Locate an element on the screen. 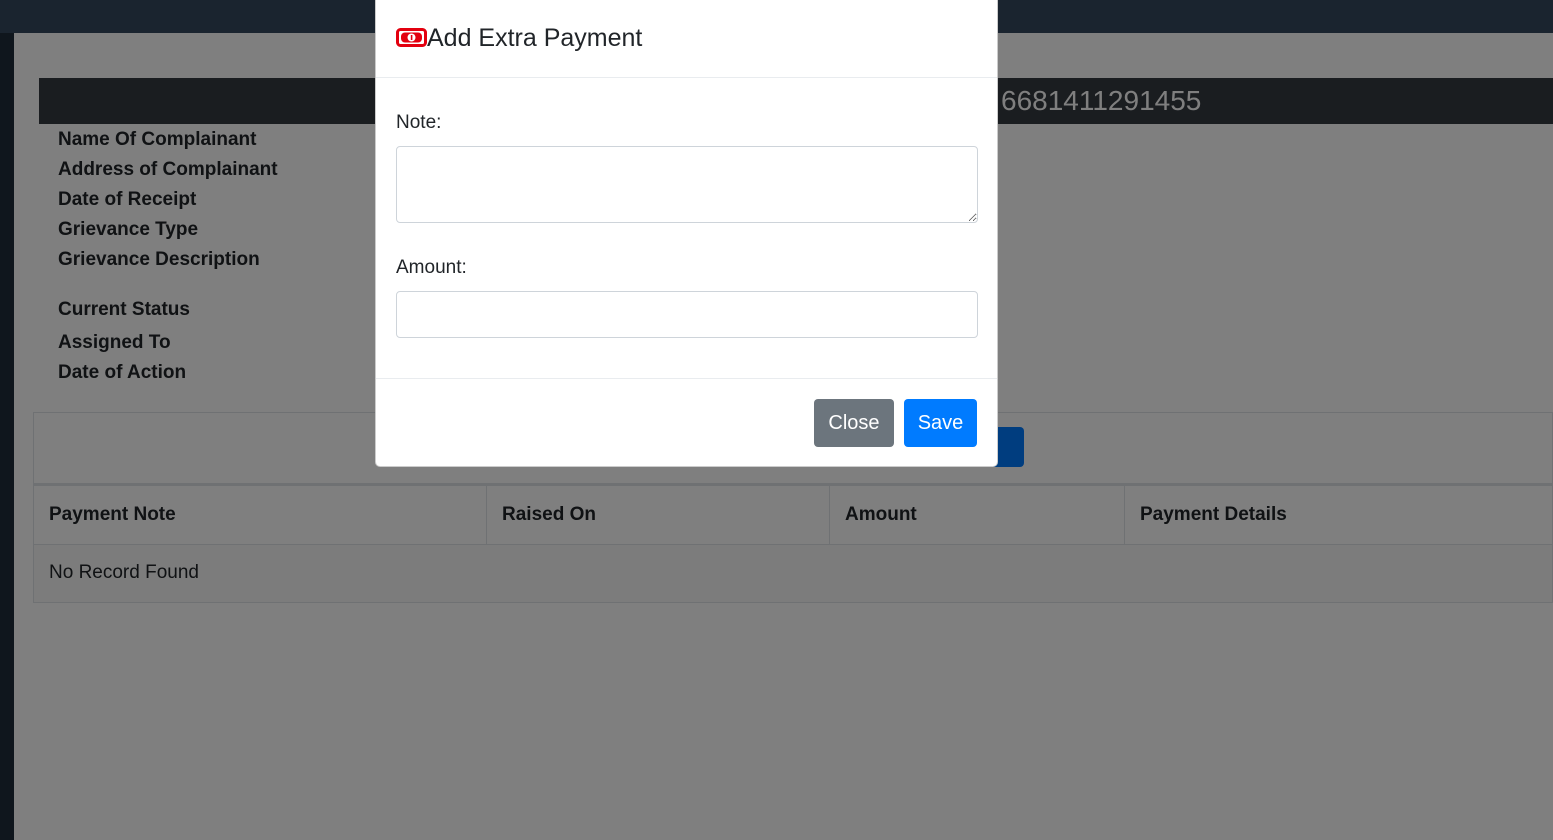 Image resolution: width=1553 pixels, height=840 pixels. modal-title: Add Extra Payment is located at coordinates (535, 38).